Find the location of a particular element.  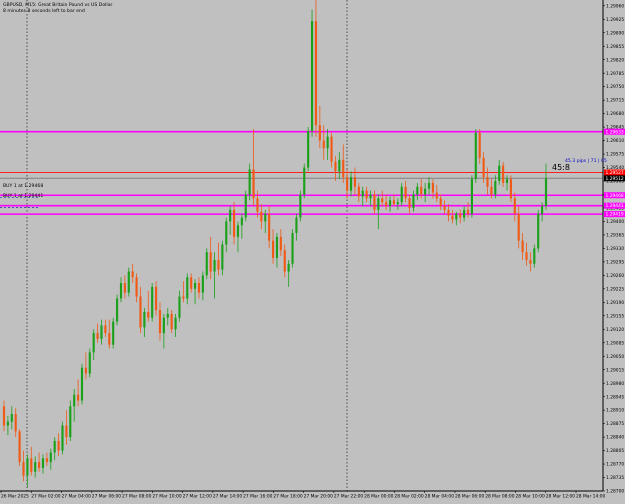

price-tick-label: 1.28805 is located at coordinates (615, 451).